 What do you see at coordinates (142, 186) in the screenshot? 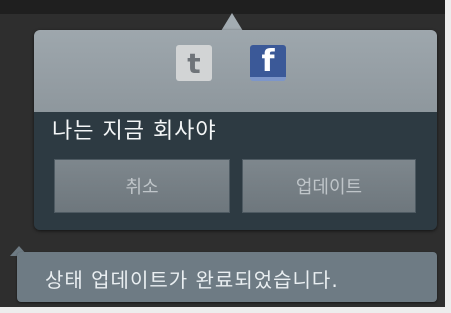
I see `cancel-button: 취소` at bounding box center [142, 186].